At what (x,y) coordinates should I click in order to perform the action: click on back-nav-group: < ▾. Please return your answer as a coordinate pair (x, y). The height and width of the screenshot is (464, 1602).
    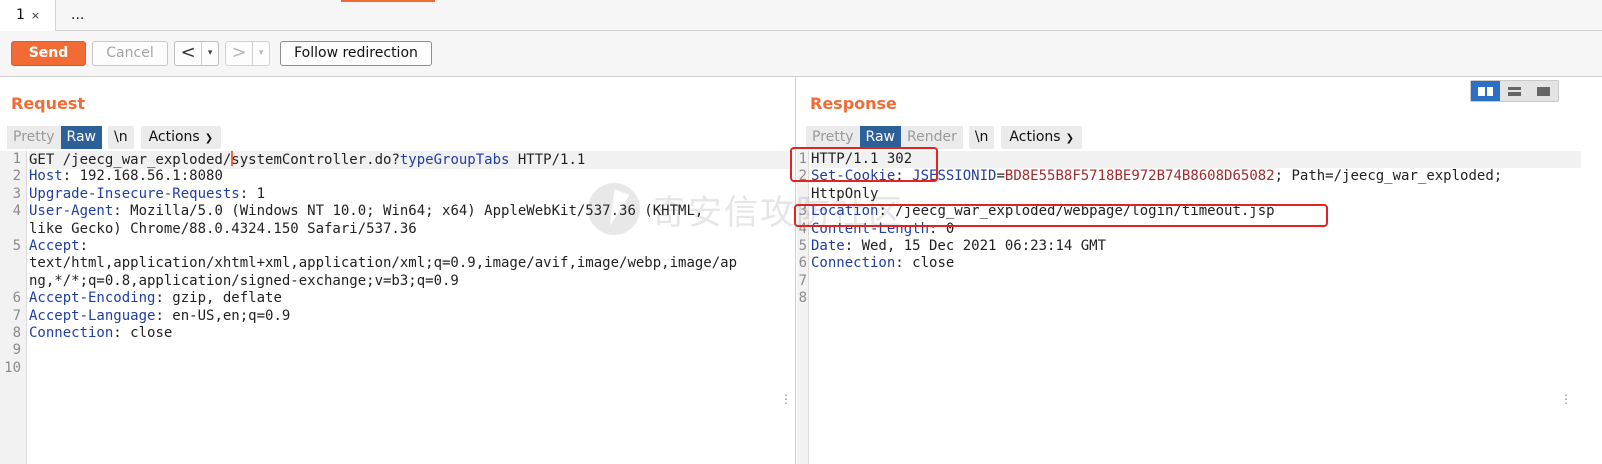
    Looking at the image, I should click on (196, 53).